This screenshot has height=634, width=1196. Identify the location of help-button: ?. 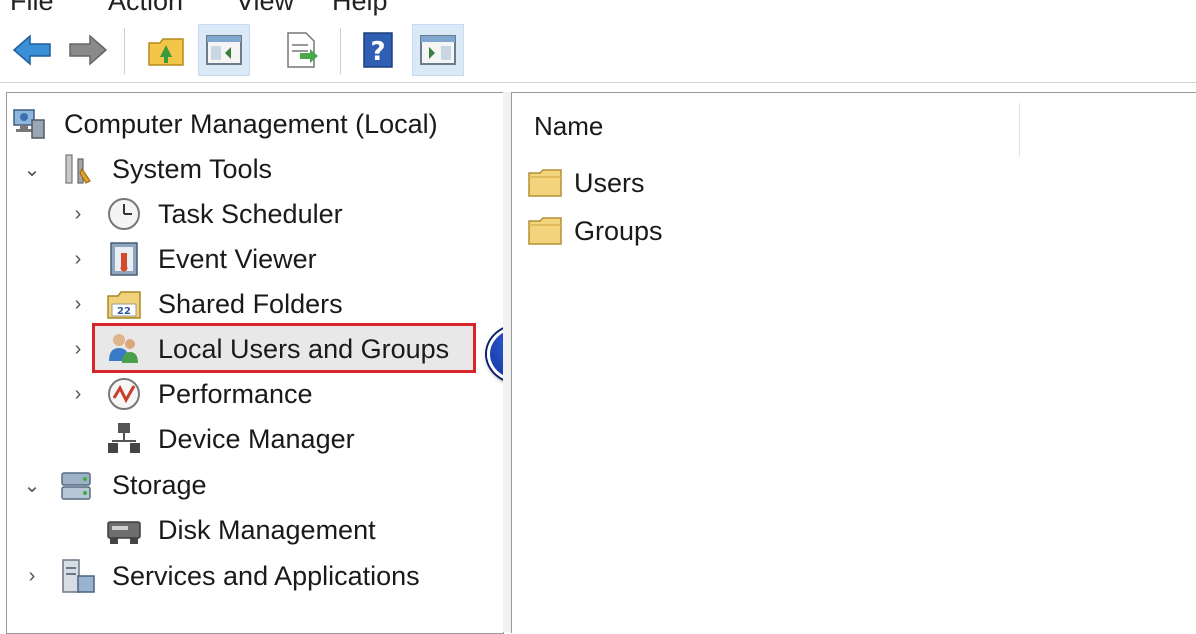
(378, 50).